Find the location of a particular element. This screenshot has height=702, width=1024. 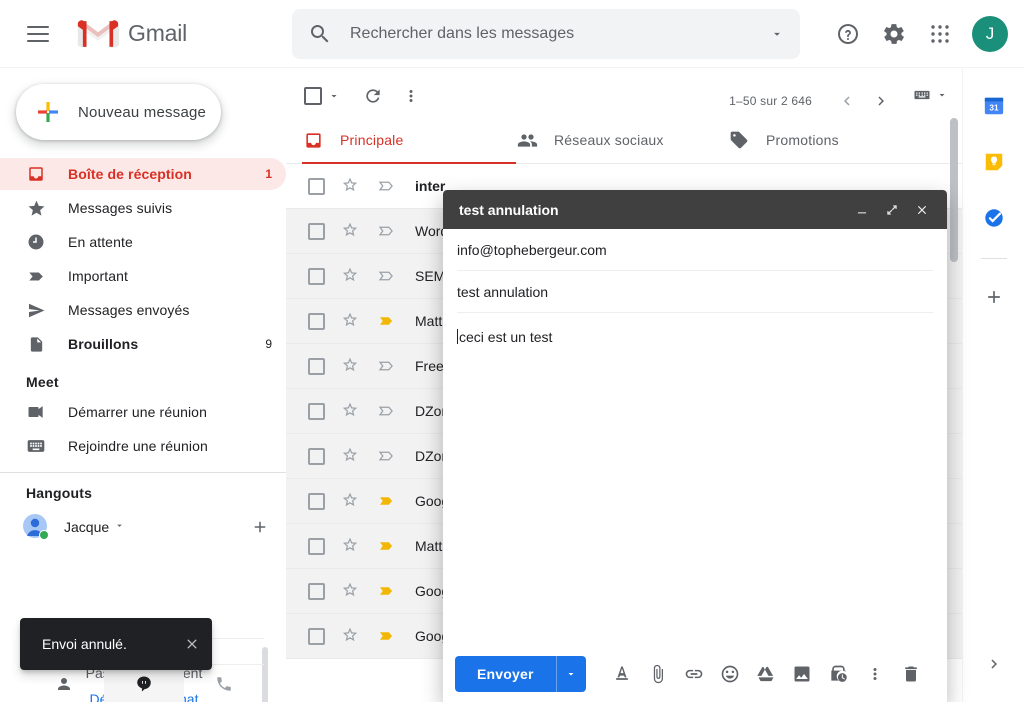

sidebar-item-sent: Messages envoyés is located at coordinates (143, 310).